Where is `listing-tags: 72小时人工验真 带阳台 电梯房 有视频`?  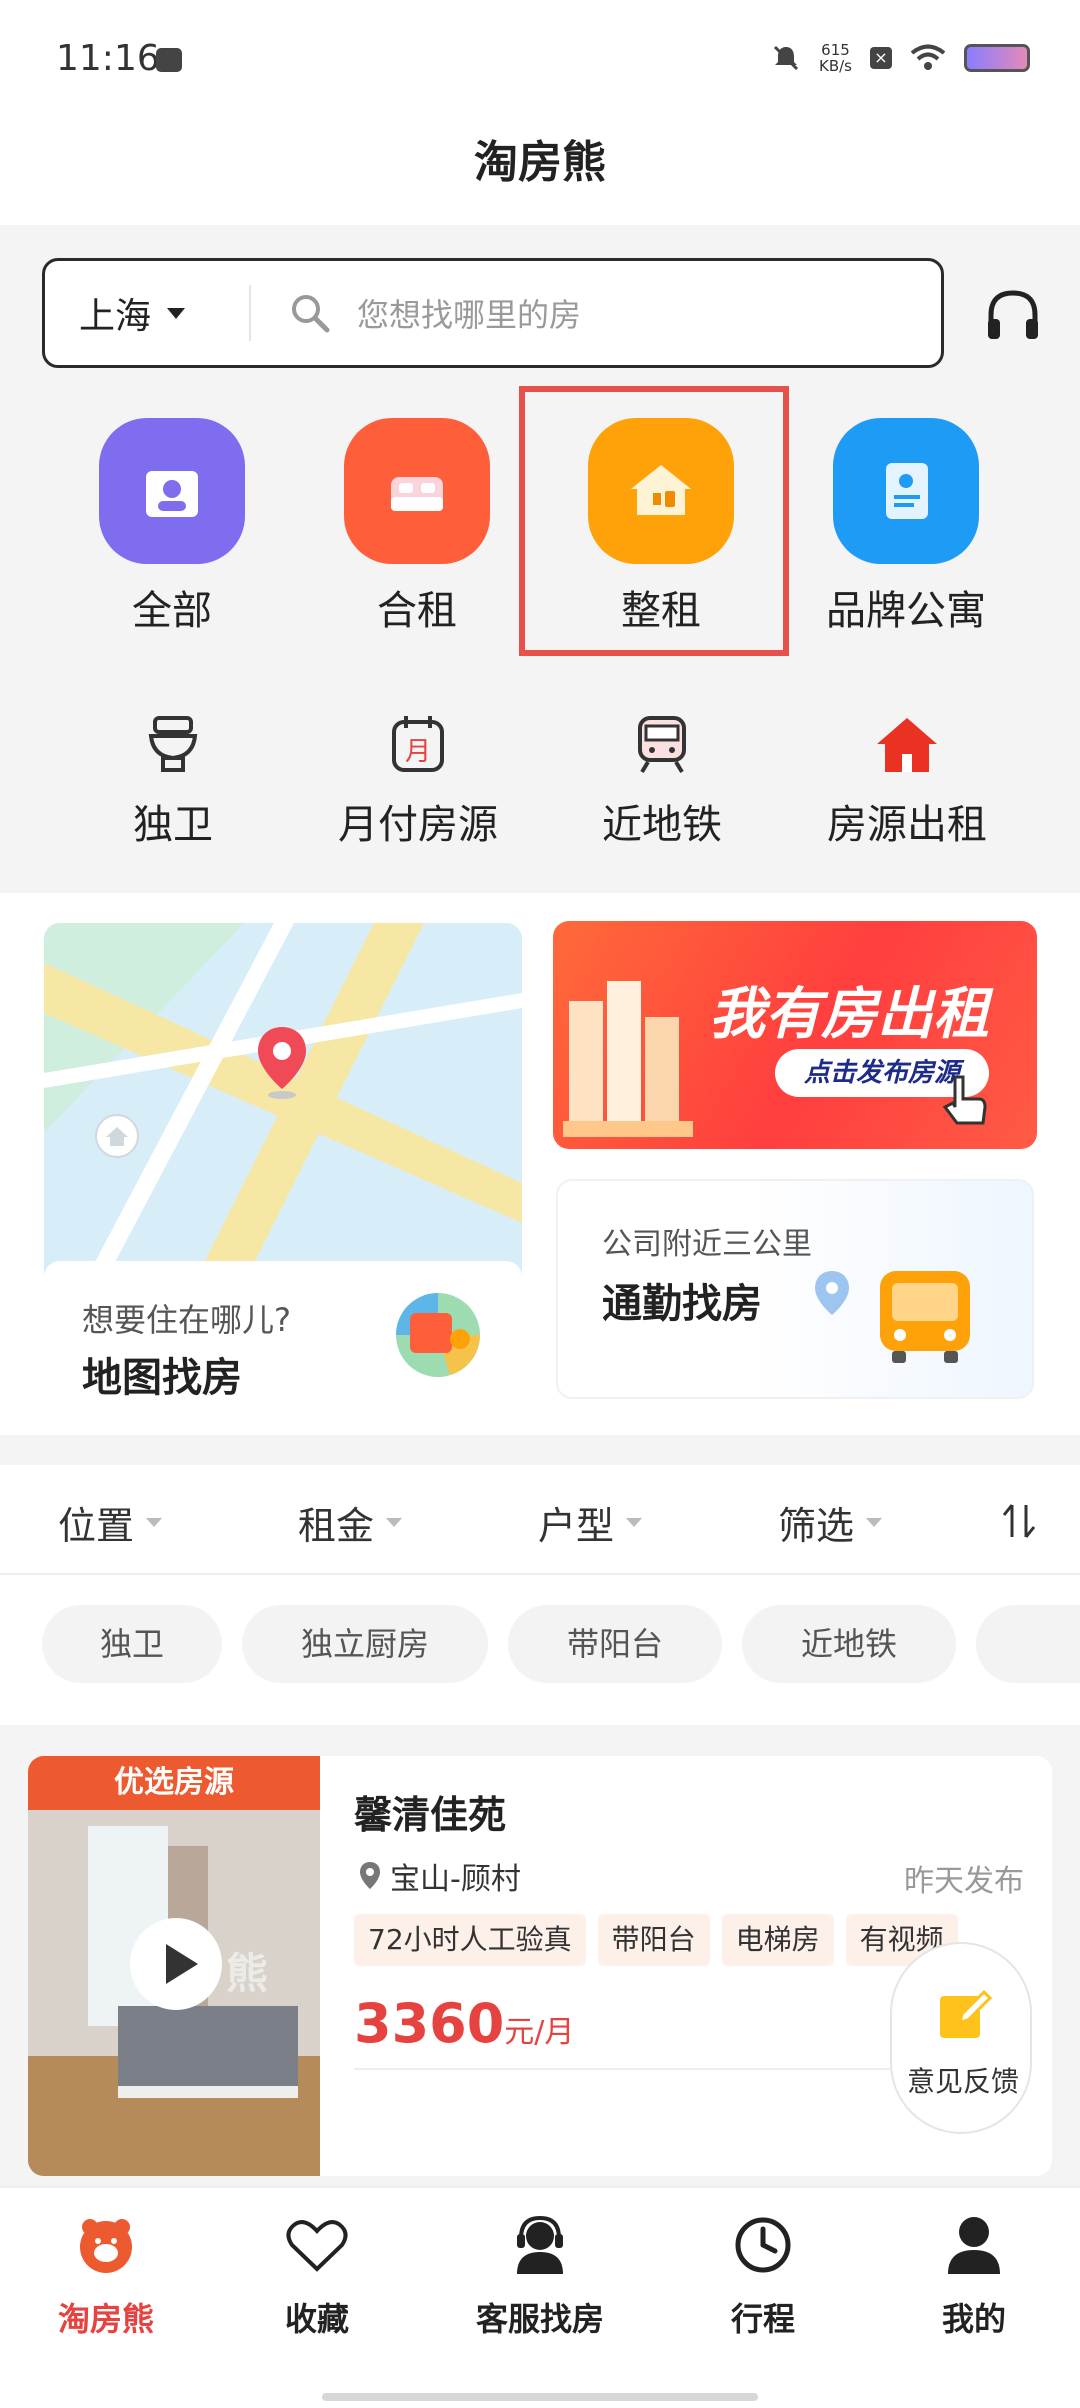
listing-tags: 72小时人工验真 带阳台 电梯房 有视频 is located at coordinates (656, 1940).